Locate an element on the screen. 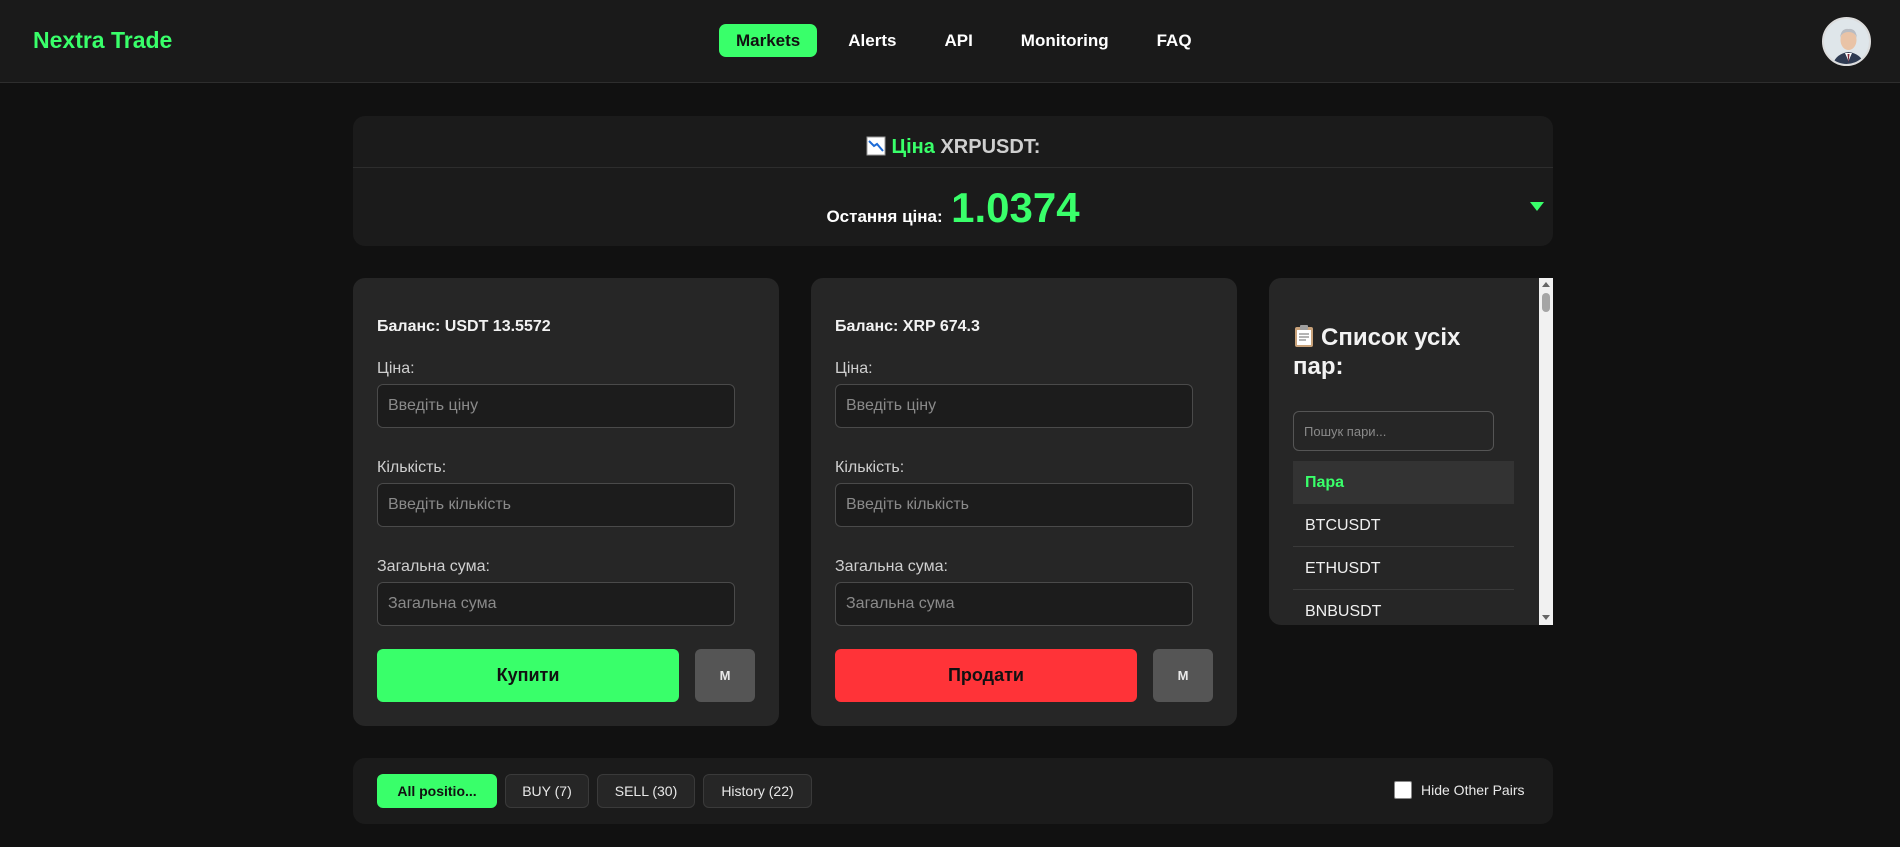 Image resolution: width=1900 pixels, height=847 pixels. scroll-up-icon is located at coordinates (1546, 284).